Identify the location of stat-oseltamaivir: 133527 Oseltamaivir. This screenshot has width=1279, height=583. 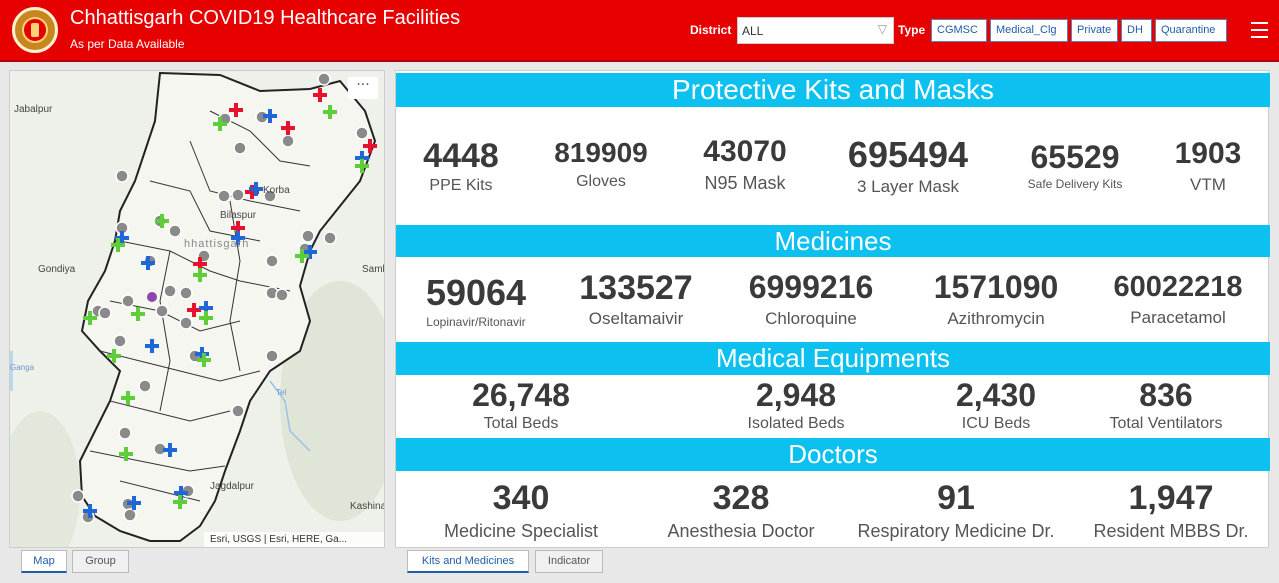
(636, 300).